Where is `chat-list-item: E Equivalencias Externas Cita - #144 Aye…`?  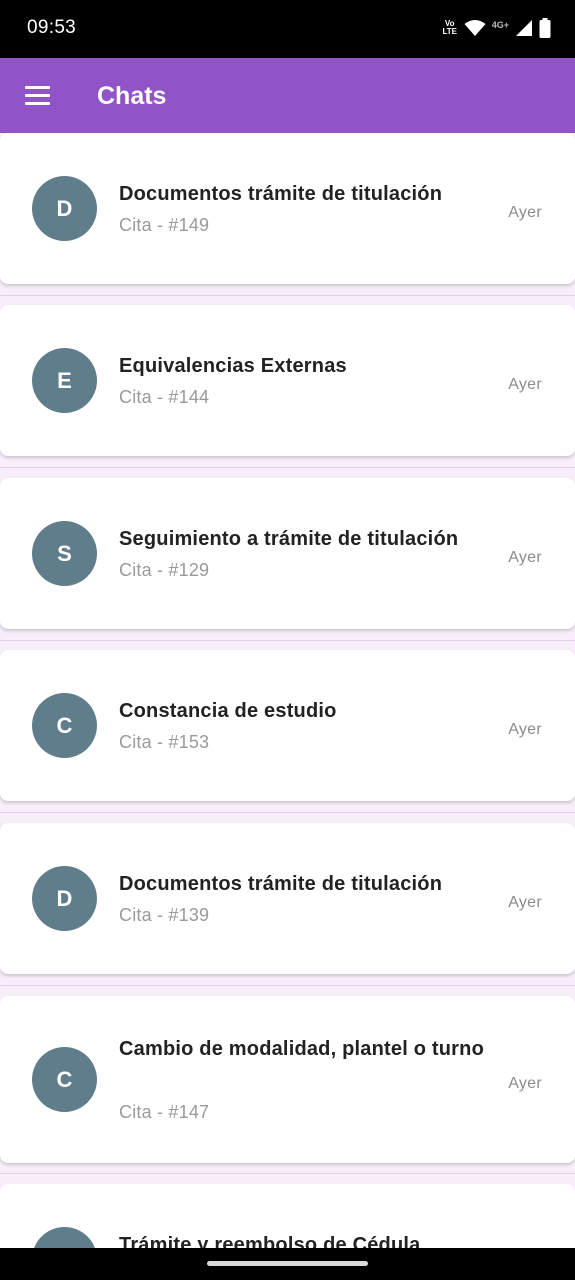
chat-list-item: E Equivalencias Externas Cita - #144 Aye… is located at coordinates (287, 380).